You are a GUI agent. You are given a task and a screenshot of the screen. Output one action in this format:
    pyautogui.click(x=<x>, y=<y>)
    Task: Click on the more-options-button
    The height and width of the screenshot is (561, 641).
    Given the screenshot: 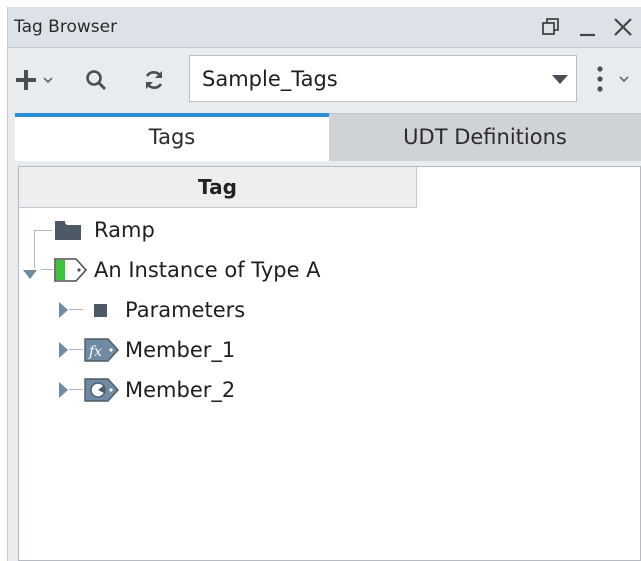 What is the action you would take?
    pyautogui.click(x=615, y=81)
    